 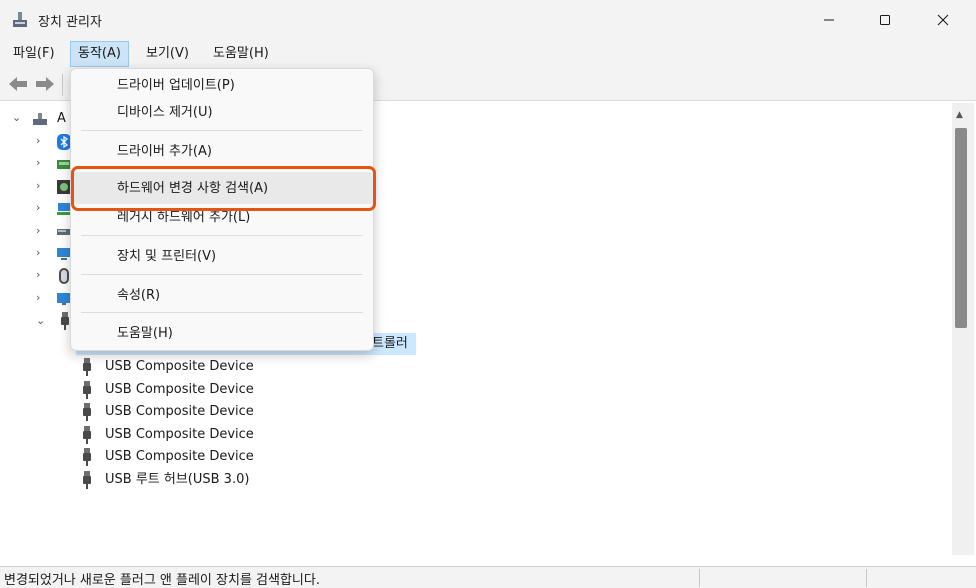 What do you see at coordinates (34, 54) in the screenshot?
I see `menu-file: 파일(F)` at bounding box center [34, 54].